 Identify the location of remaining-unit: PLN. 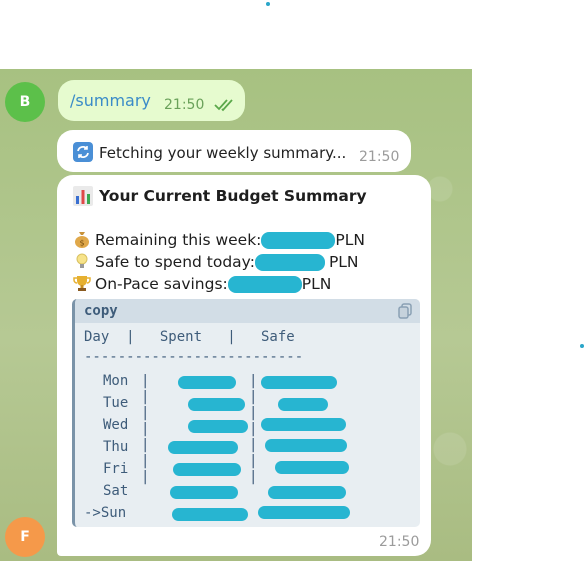
(350, 240).